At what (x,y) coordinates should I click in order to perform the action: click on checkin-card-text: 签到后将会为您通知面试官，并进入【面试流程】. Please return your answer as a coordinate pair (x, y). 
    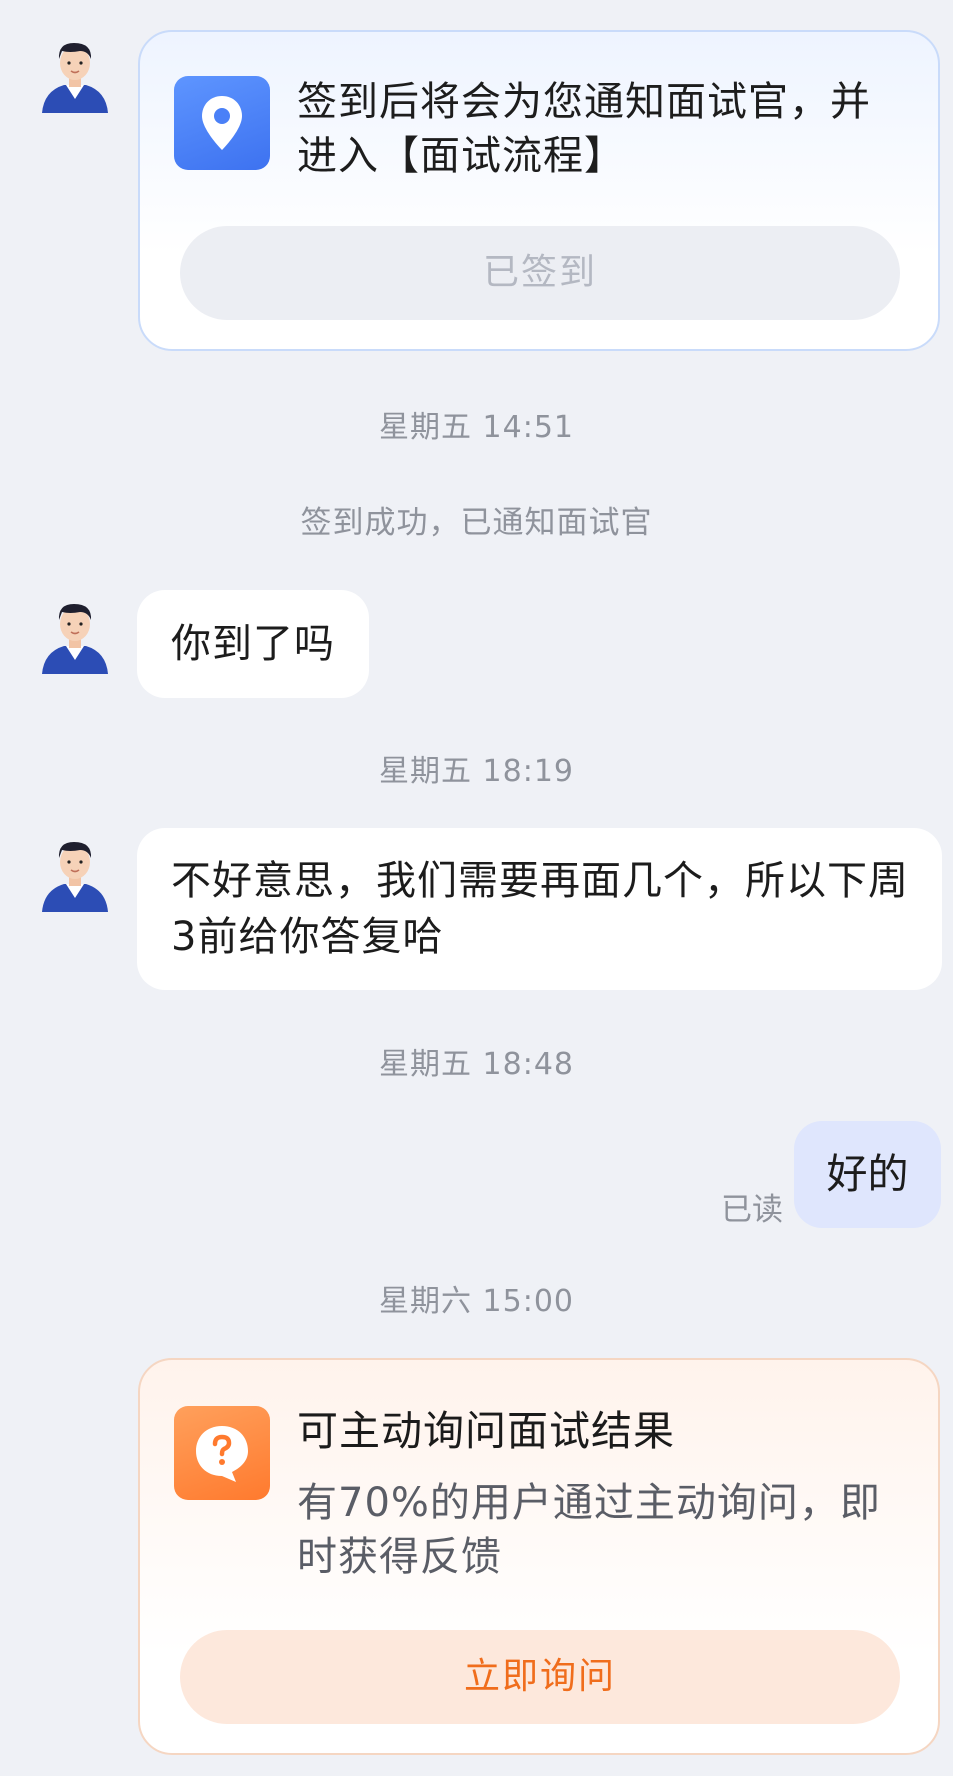
    Looking at the image, I should click on (584, 129).